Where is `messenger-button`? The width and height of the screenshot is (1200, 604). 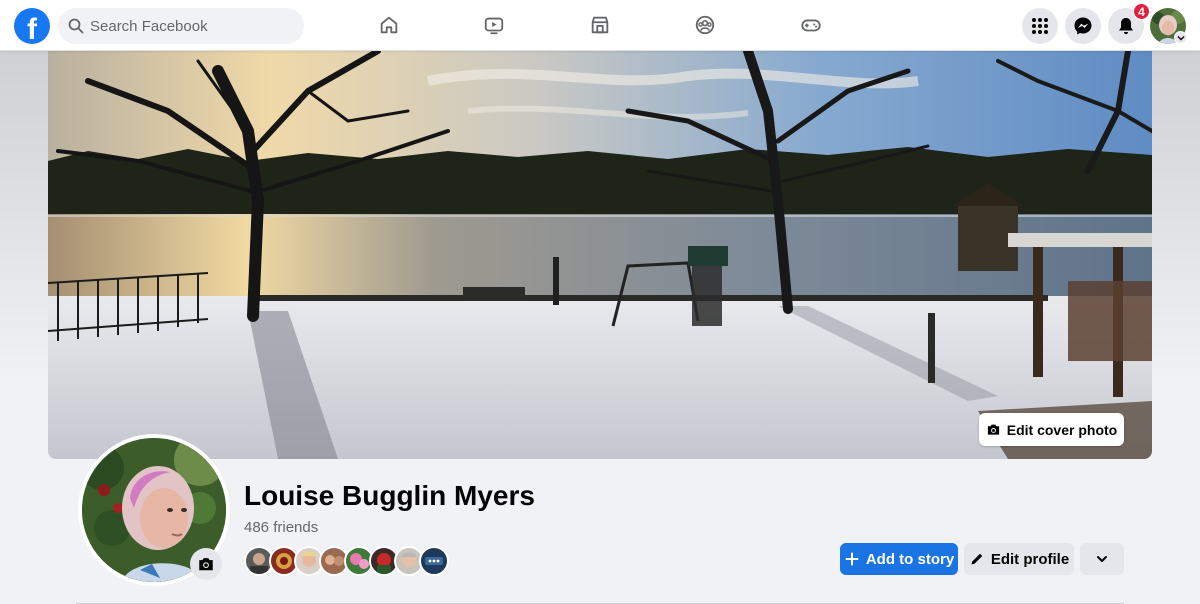 messenger-button is located at coordinates (1083, 26).